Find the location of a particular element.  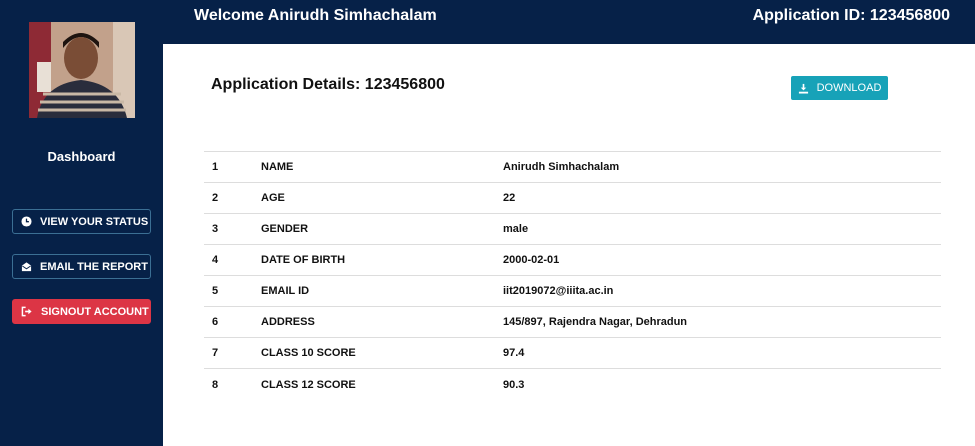

row-value: Anirudh Simhachalam is located at coordinates (561, 167).